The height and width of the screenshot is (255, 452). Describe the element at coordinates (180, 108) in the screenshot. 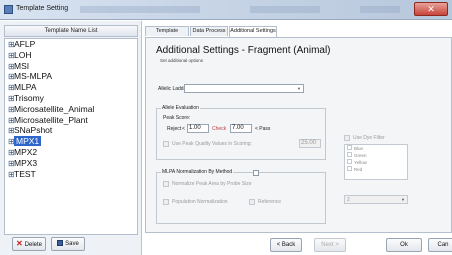

I see `allele-evaluation-title: Allele Evaluation` at that location.